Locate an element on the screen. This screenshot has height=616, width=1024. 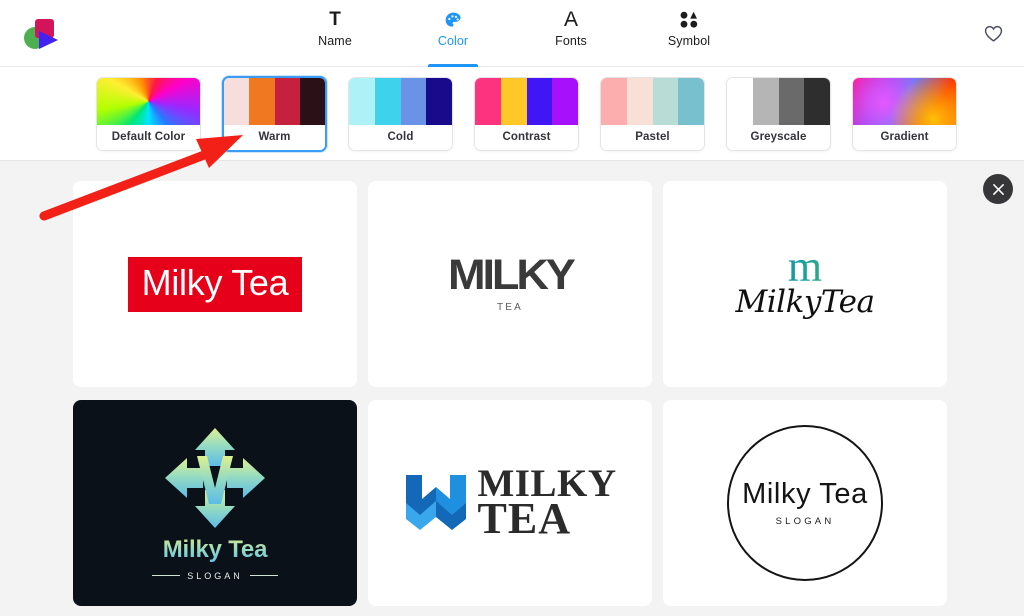
tab-fonts: A Fonts is located at coordinates (571, 33).